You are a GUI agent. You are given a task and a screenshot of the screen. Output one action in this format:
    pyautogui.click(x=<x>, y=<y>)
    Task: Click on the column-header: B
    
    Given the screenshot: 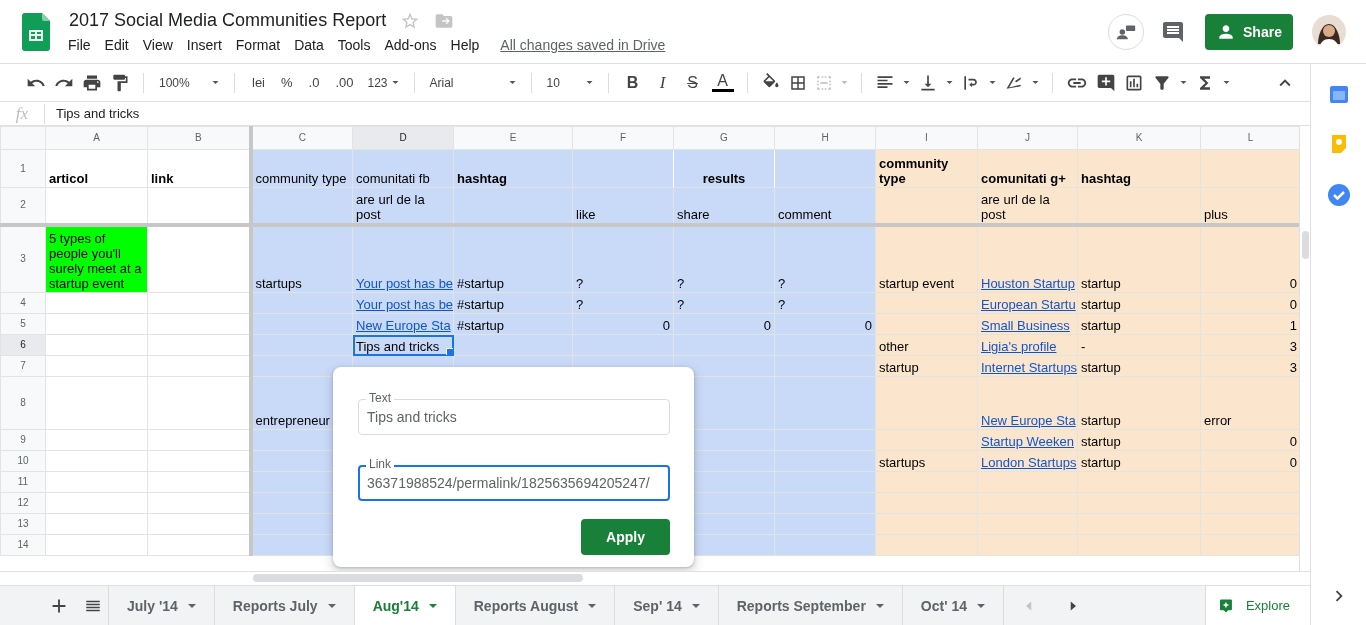 What is the action you would take?
    pyautogui.click(x=199, y=138)
    